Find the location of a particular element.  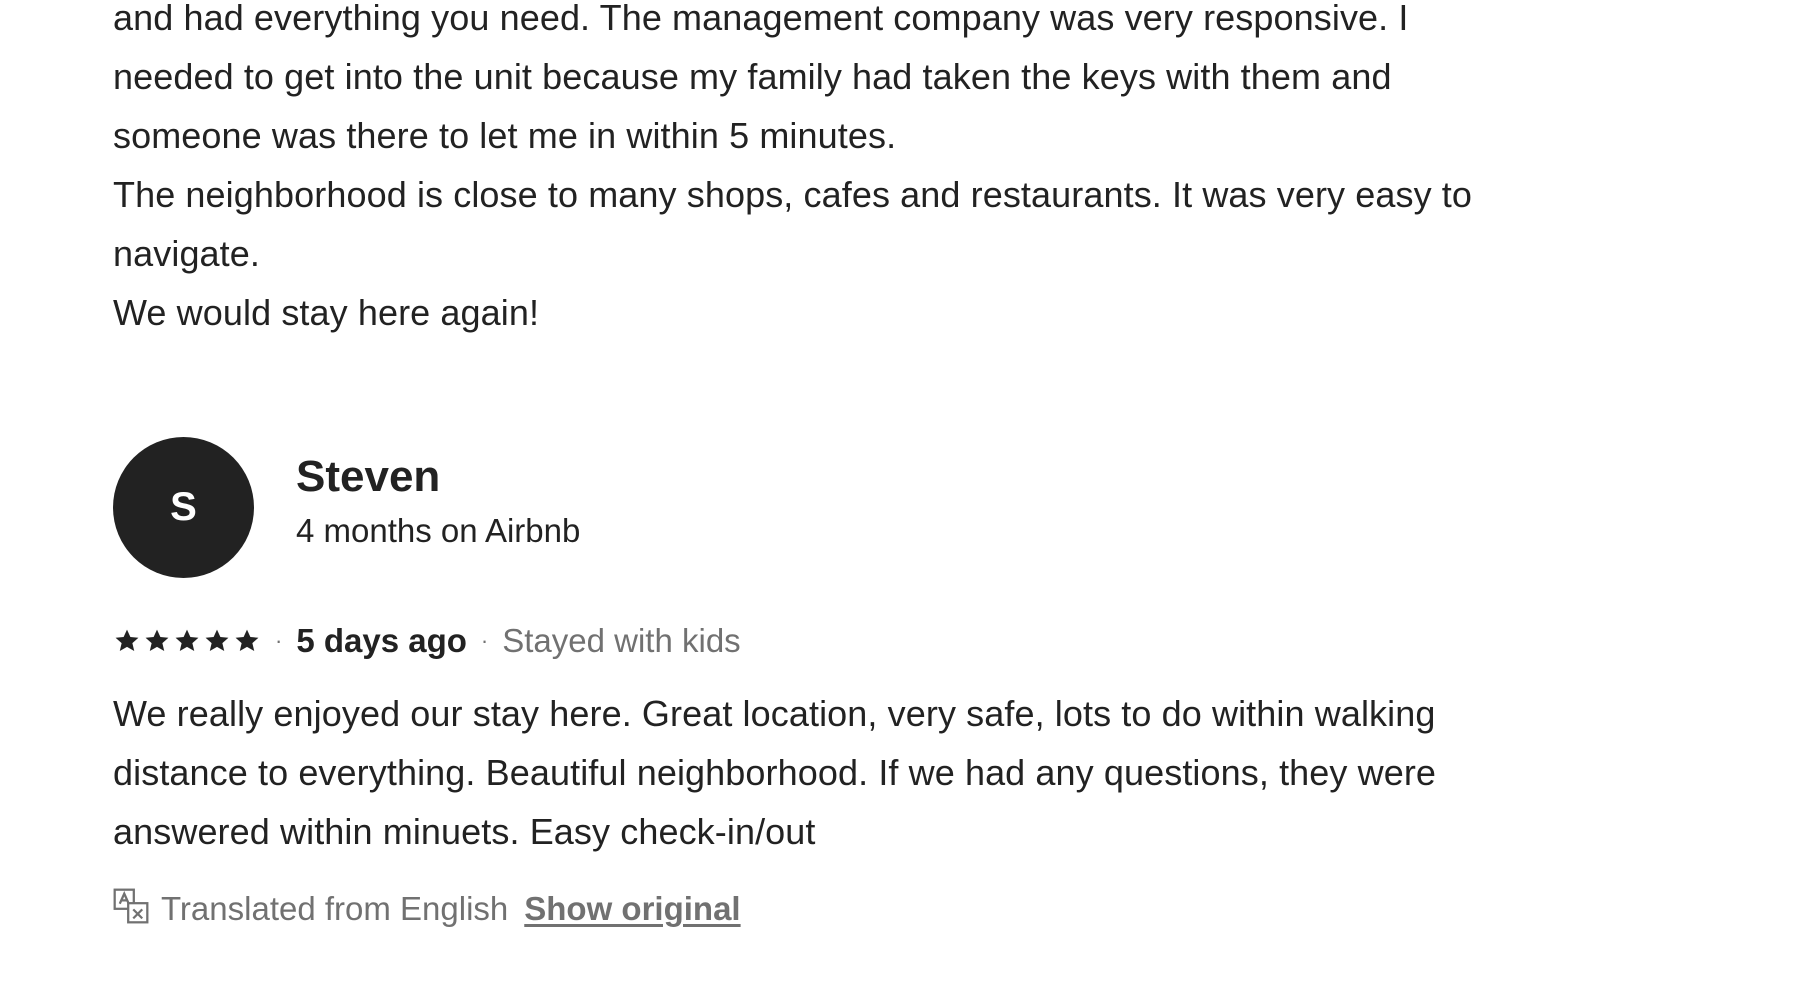

avatar: S is located at coordinates (183, 507).